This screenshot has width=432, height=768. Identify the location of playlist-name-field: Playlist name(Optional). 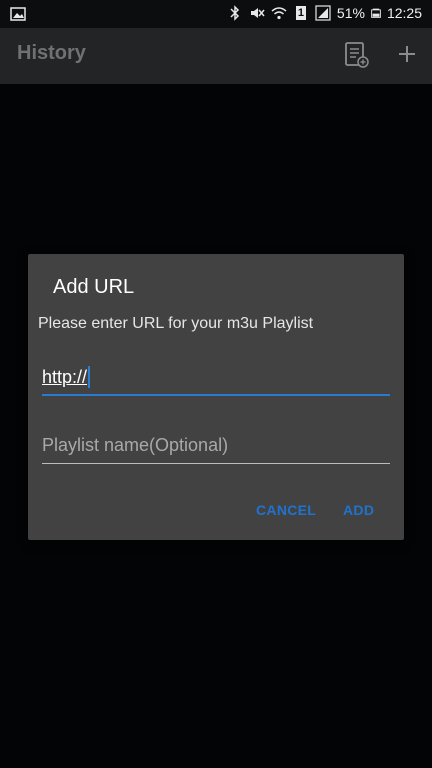
(216, 448).